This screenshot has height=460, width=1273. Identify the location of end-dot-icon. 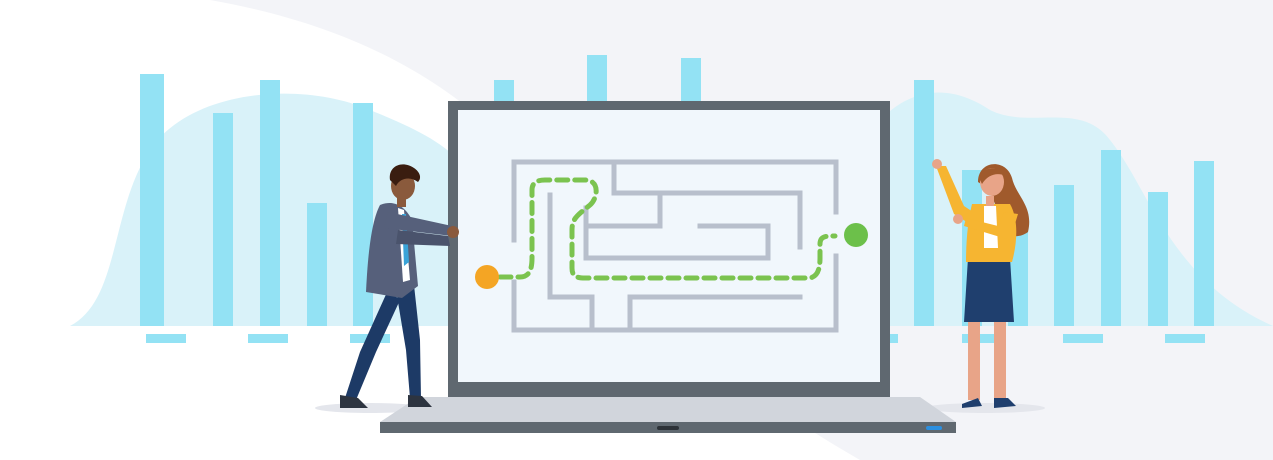
(856, 235).